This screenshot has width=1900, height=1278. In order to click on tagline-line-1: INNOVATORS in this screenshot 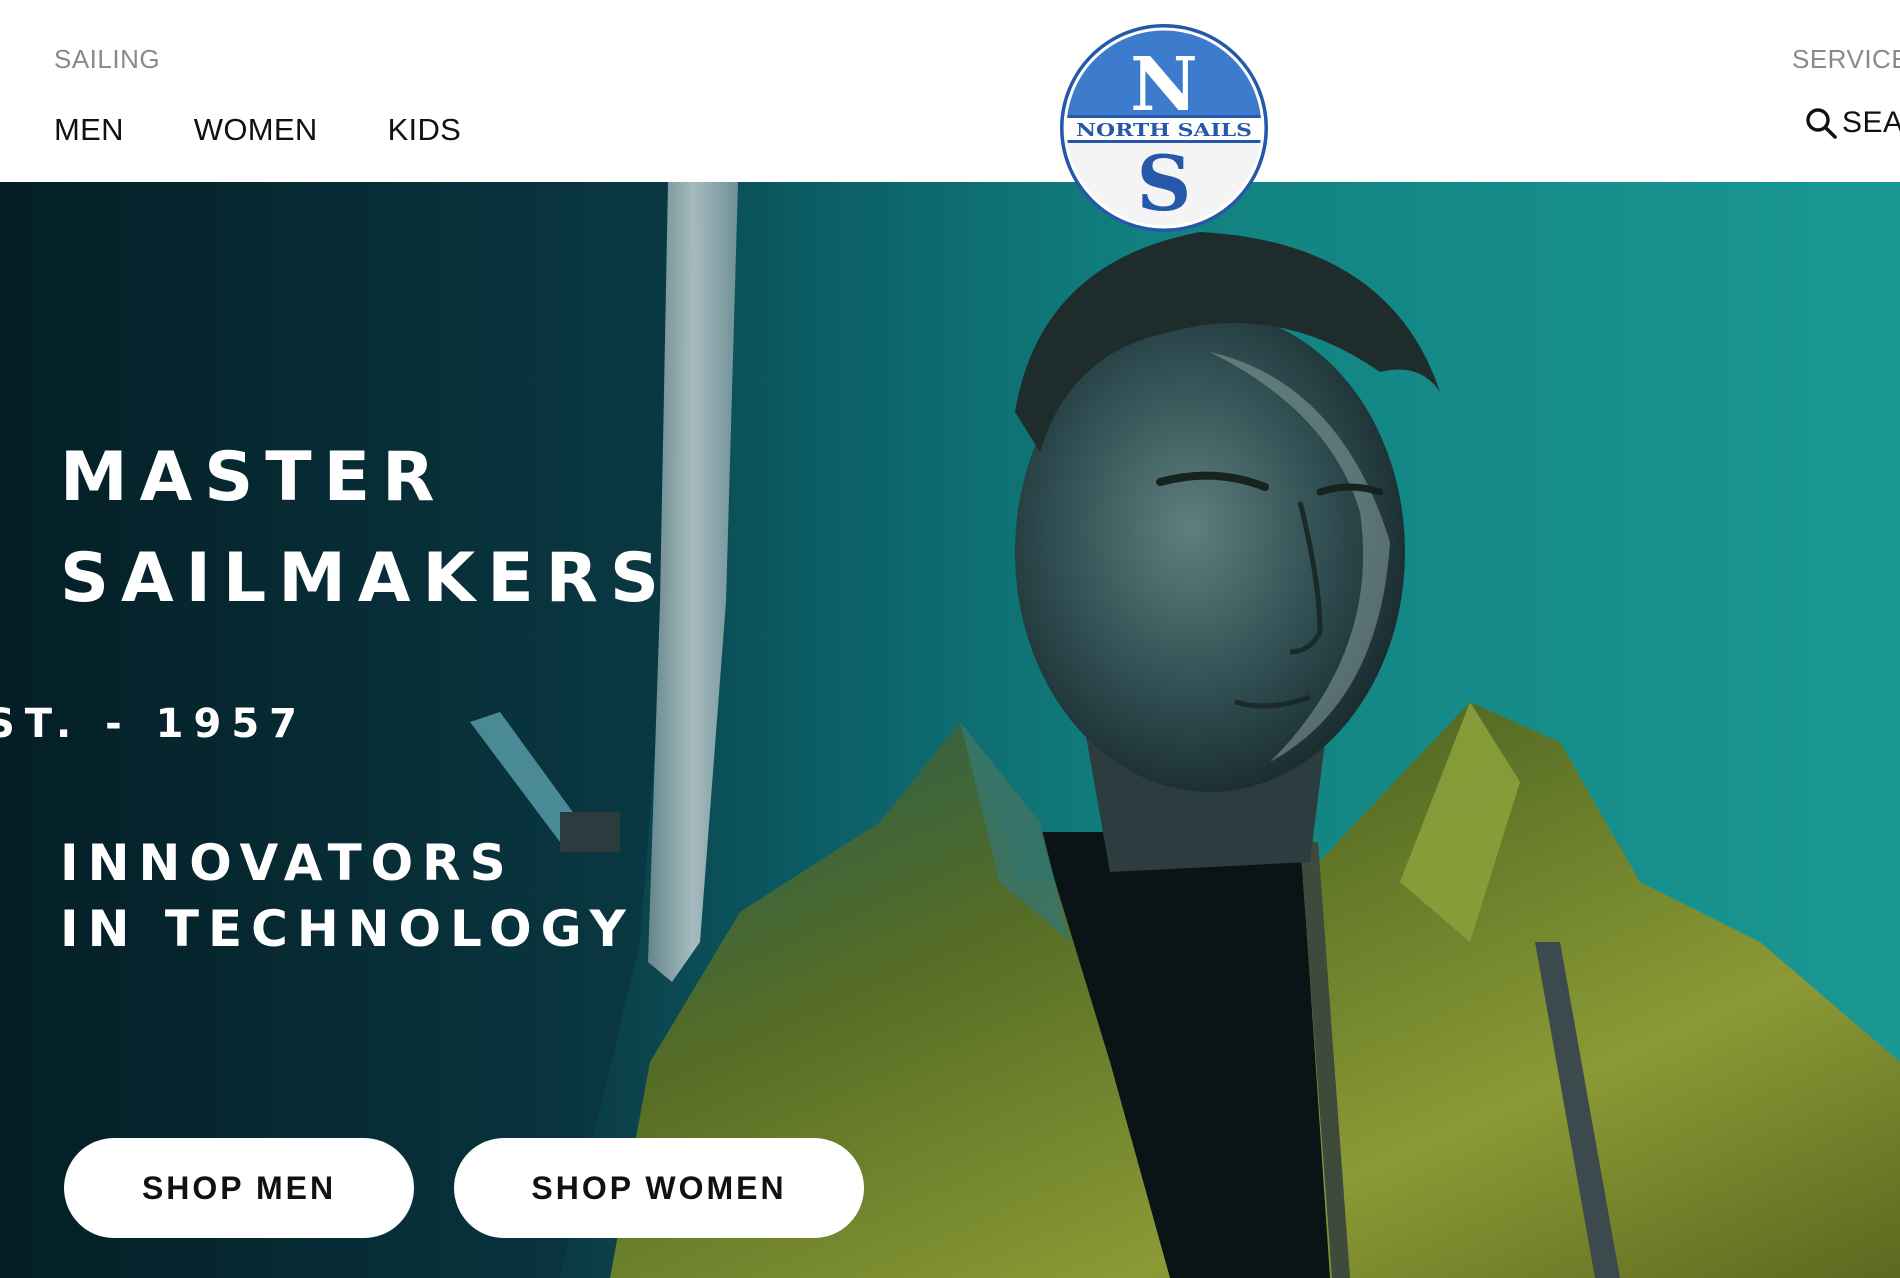, I will do `click(287, 863)`.